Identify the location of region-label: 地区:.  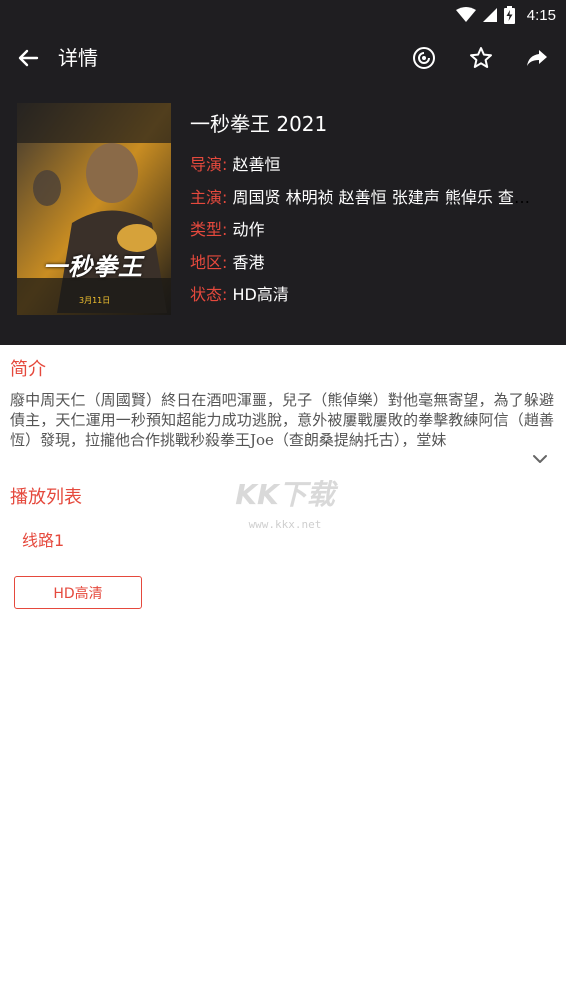
(209, 262).